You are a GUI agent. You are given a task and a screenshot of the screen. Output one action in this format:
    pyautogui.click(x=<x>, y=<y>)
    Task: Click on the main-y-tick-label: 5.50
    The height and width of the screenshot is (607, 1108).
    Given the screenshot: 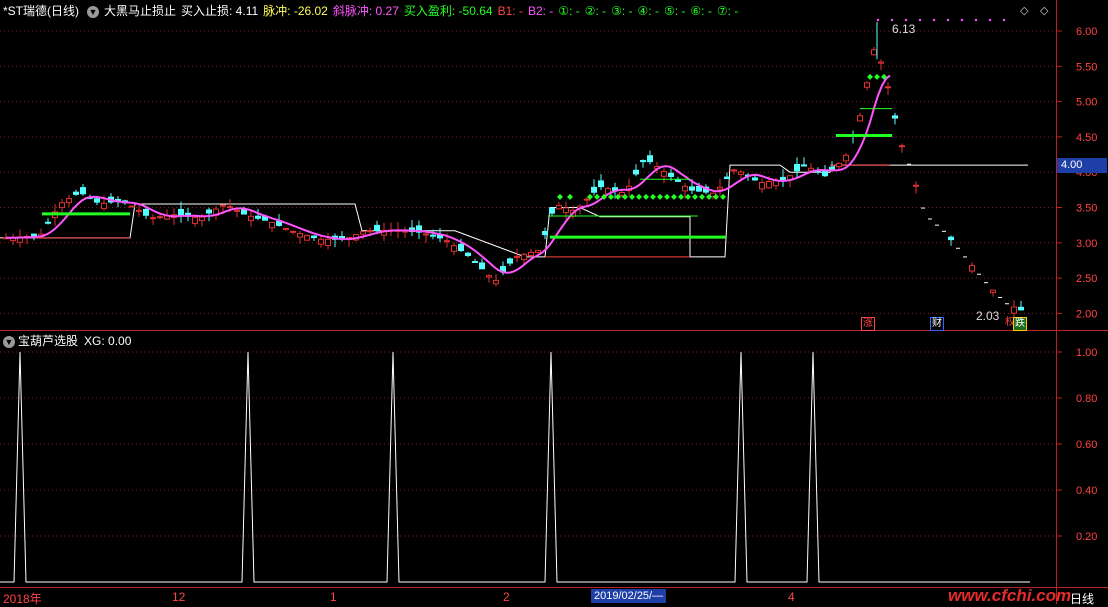 What is the action you would take?
    pyautogui.click(x=1086, y=67)
    